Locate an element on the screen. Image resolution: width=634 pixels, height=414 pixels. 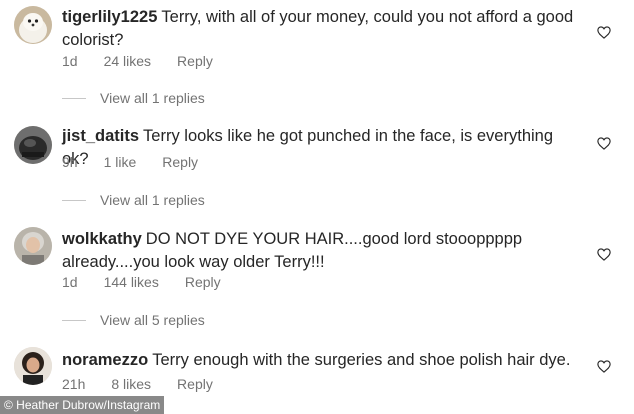
comment-time: 21h is located at coordinates (74, 384).